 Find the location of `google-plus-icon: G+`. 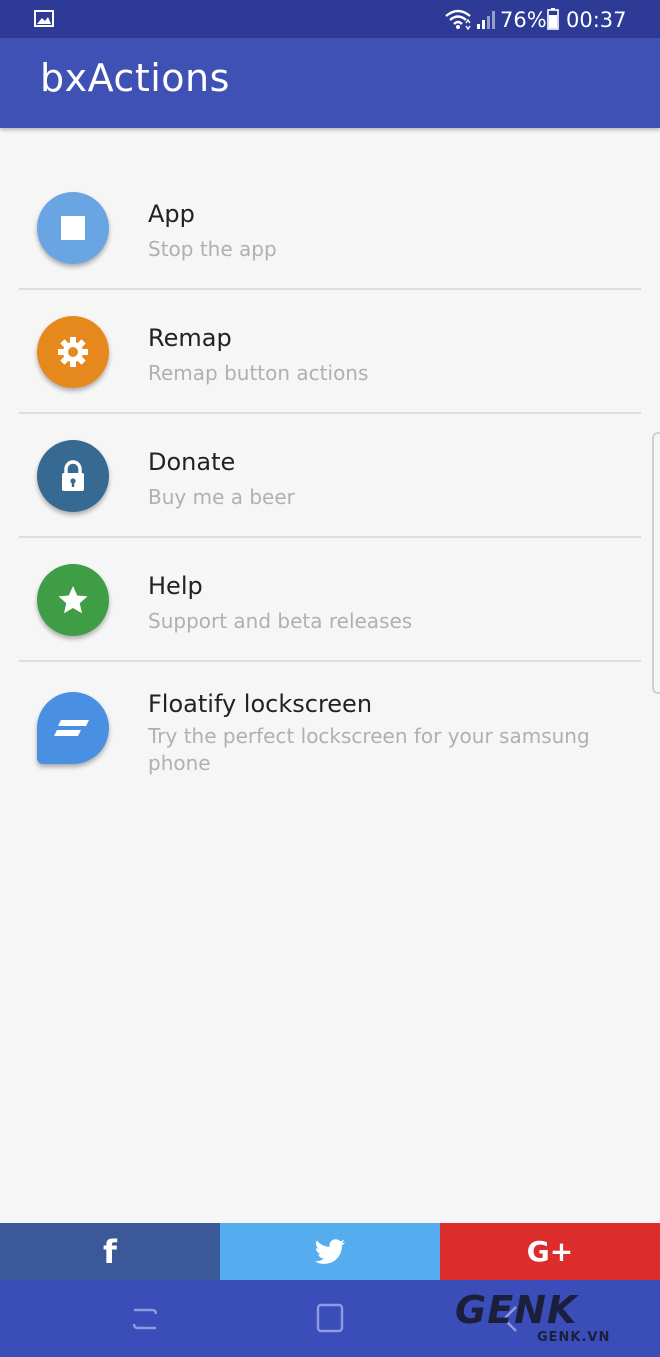

google-plus-icon: G+ is located at coordinates (550, 1251).